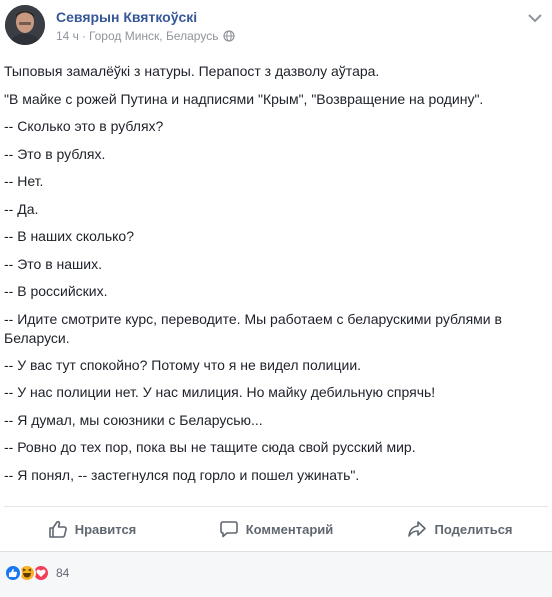 The width and height of the screenshot is (552, 597). I want to click on post-paragraph: -- В российских., so click(56, 291).